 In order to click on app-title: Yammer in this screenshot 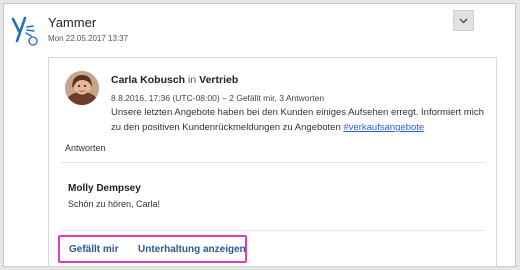, I will do `click(72, 22)`.